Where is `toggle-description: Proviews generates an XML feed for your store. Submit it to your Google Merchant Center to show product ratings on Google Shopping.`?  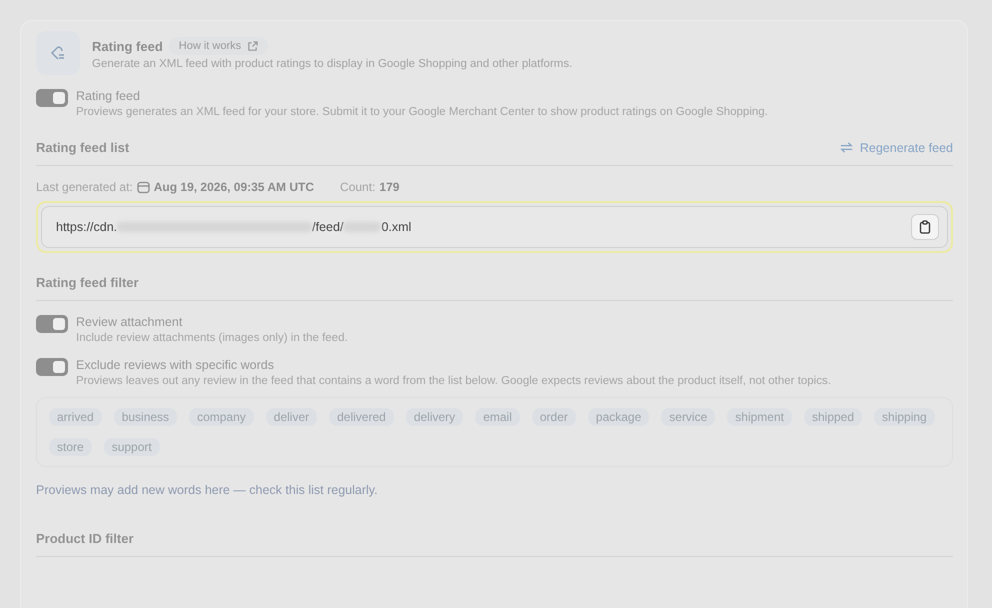
toggle-description: Proviews generates an XML feed for your store. Submit it to your Google Merchant Center to show product ratings on Google Shopping. is located at coordinates (422, 112).